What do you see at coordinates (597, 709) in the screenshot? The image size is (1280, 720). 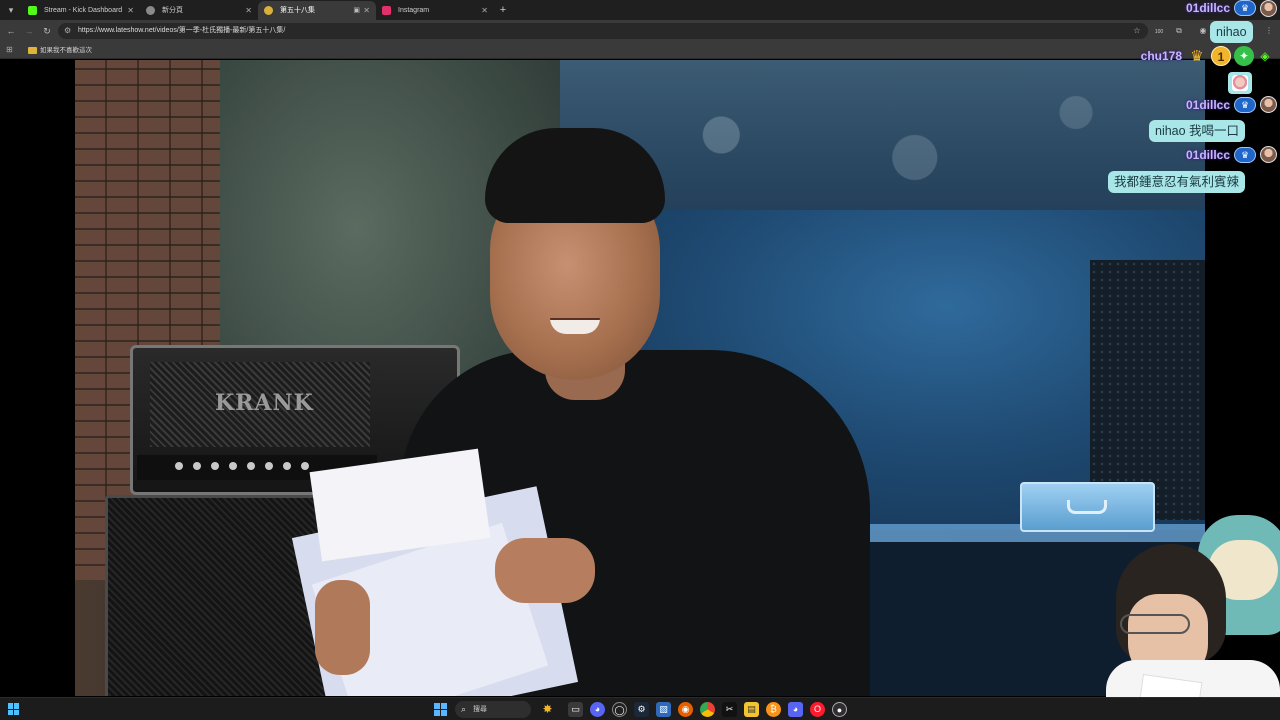 I see `discord-icon: ◕` at bounding box center [597, 709].